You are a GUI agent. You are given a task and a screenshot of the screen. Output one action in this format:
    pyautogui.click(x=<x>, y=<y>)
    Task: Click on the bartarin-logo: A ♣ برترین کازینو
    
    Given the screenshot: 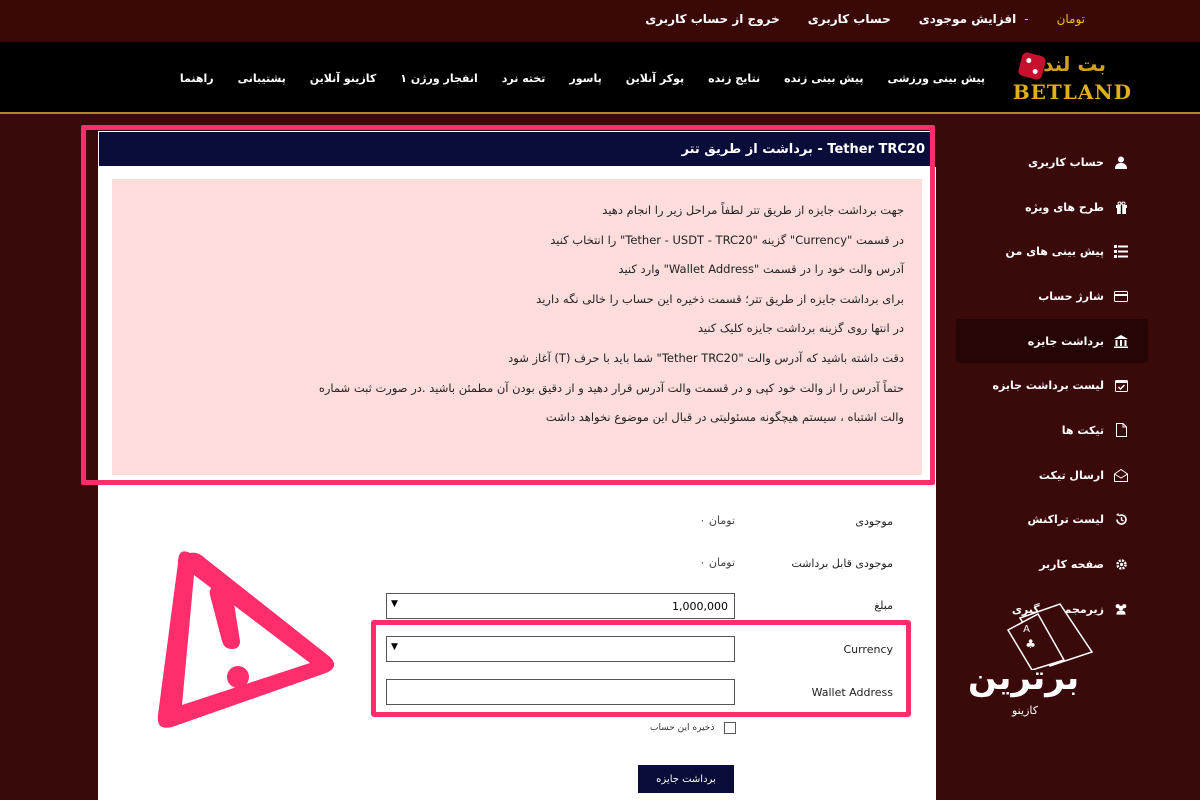 What is the action you would take?
    pyautogui.click(x=1035, y=665)
    